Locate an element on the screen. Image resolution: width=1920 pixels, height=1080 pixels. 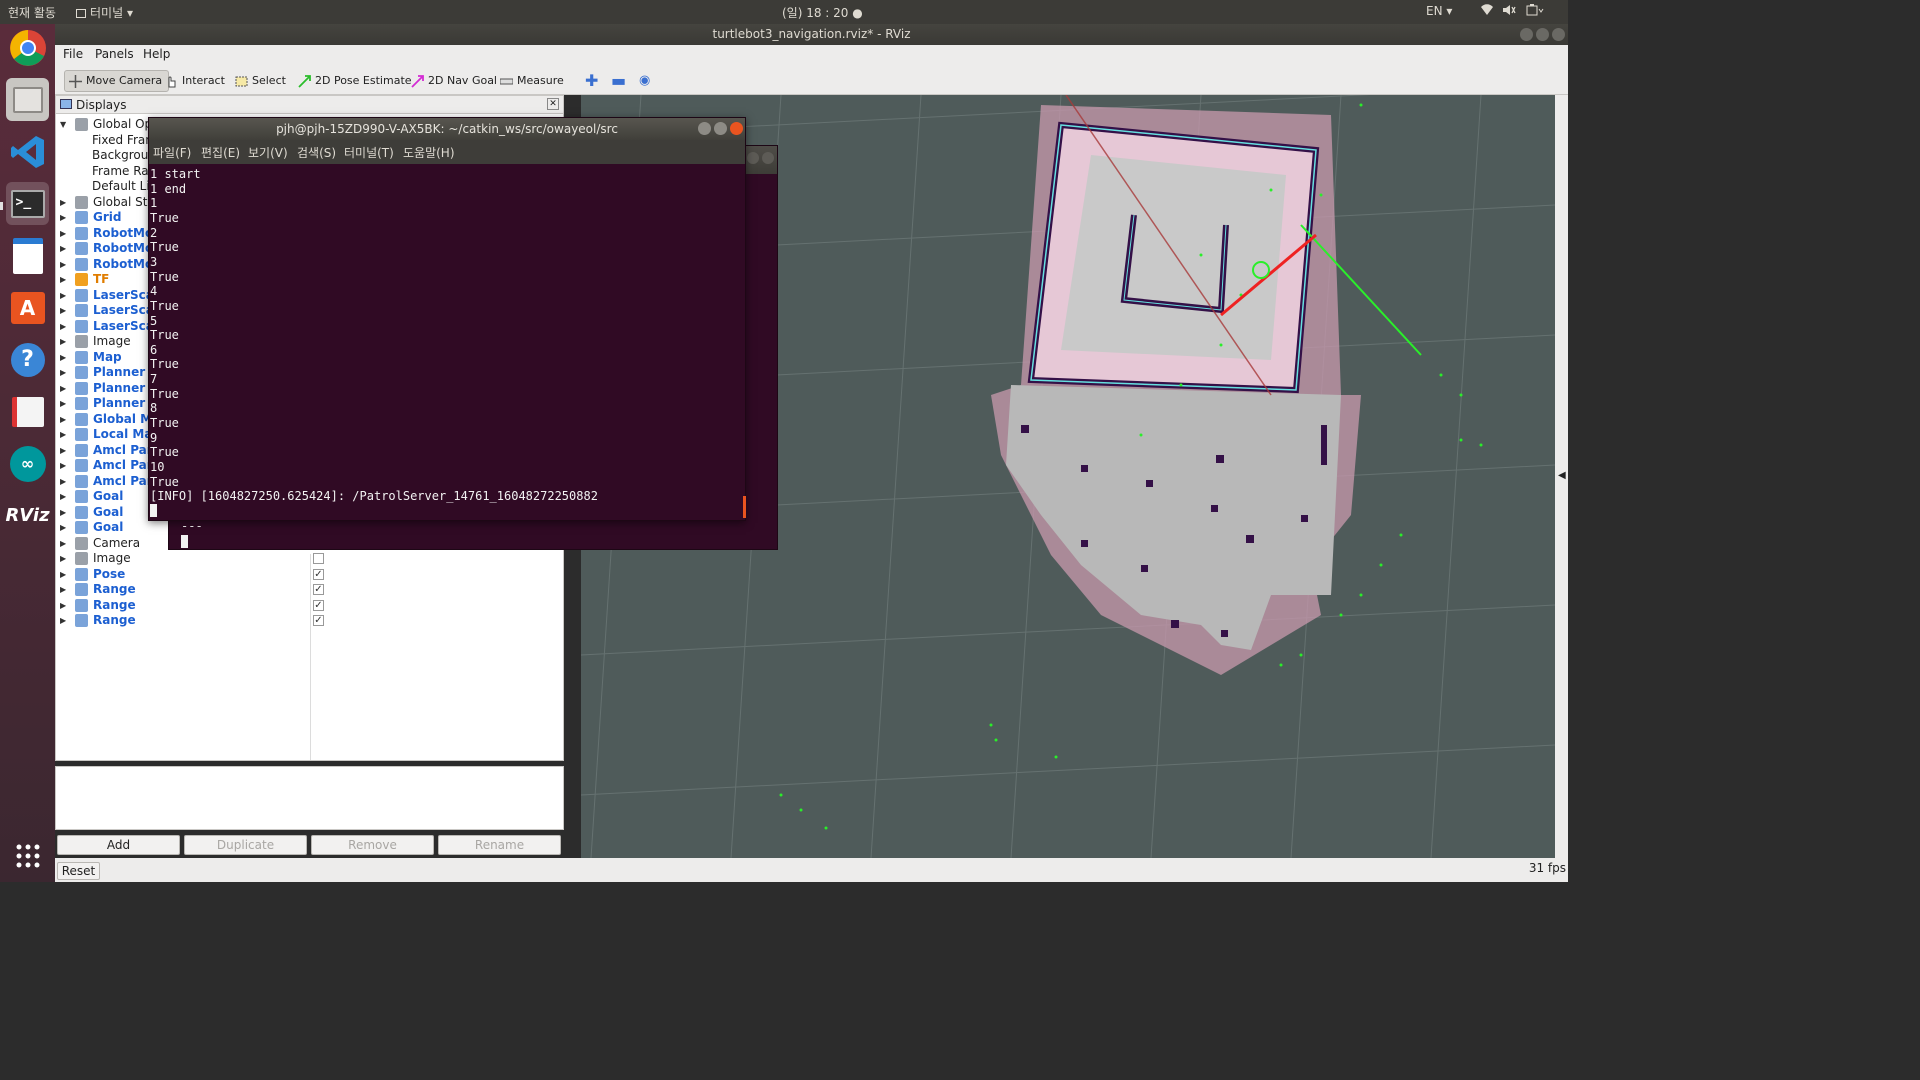
display-enabled-checkbox is located at coordinates (318, 558).